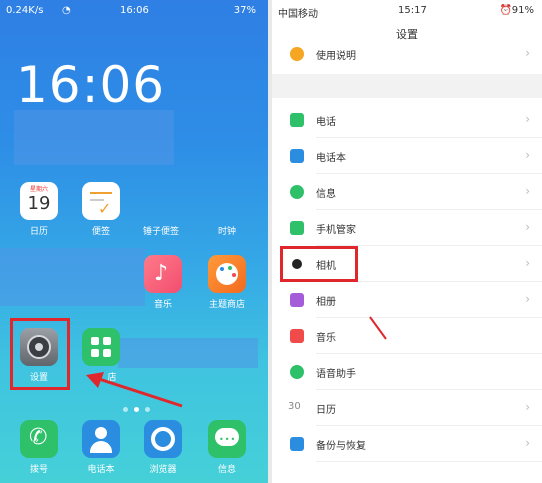 This screenshot has height=483, width=542. Describe the element at coordinates (378, 328) in the screenshot. I see `stroke-annotation` at that location.